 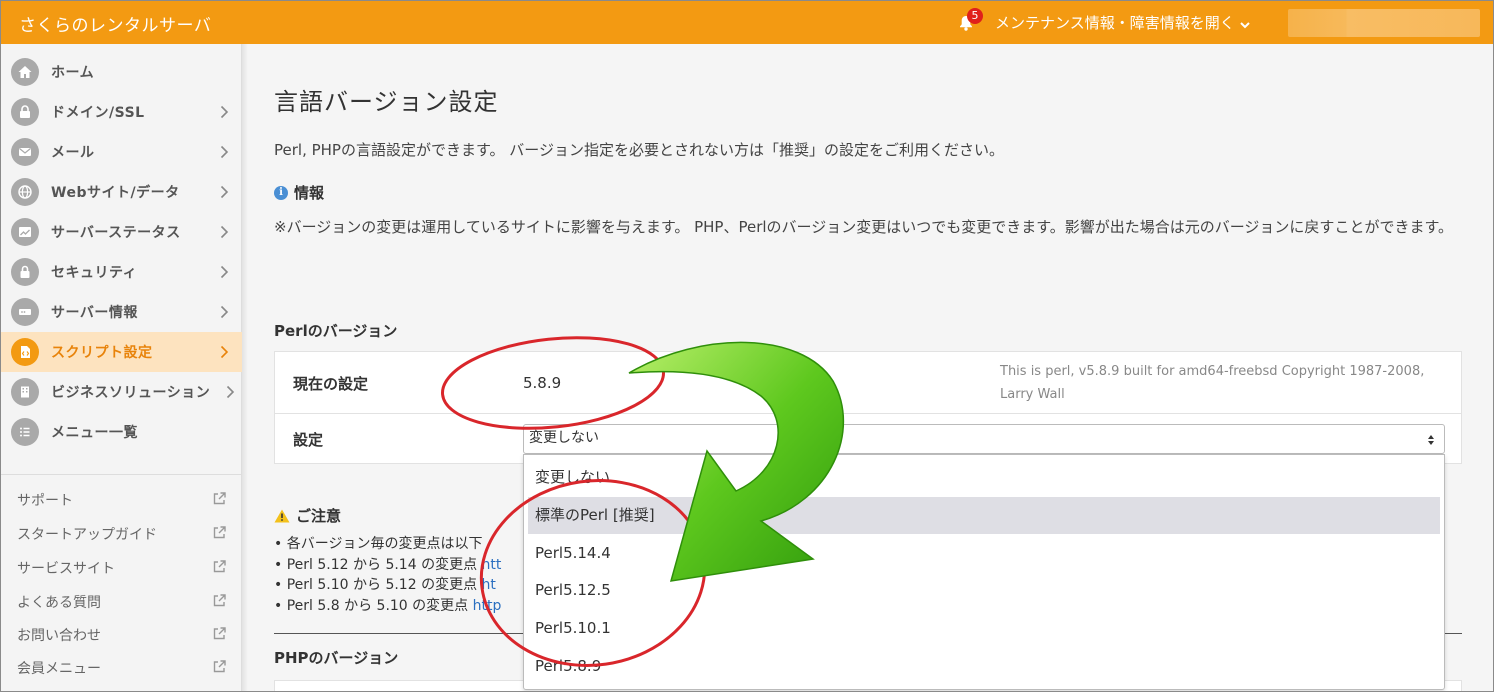 What do you see at coordinates (1245, 23) in the screenshot?
I see `chevron-down-icon` at bounding box center [1245, 23].